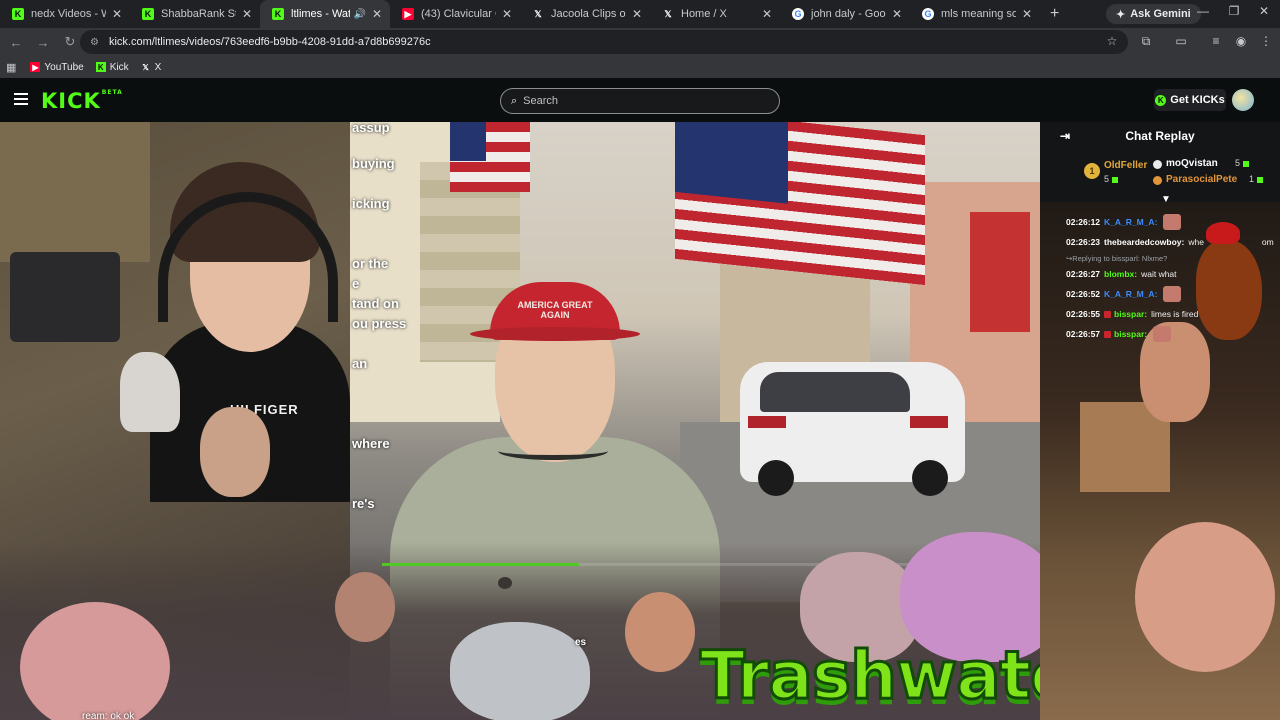  I want to click on cast-icon: ▭, so click(1181, 41).